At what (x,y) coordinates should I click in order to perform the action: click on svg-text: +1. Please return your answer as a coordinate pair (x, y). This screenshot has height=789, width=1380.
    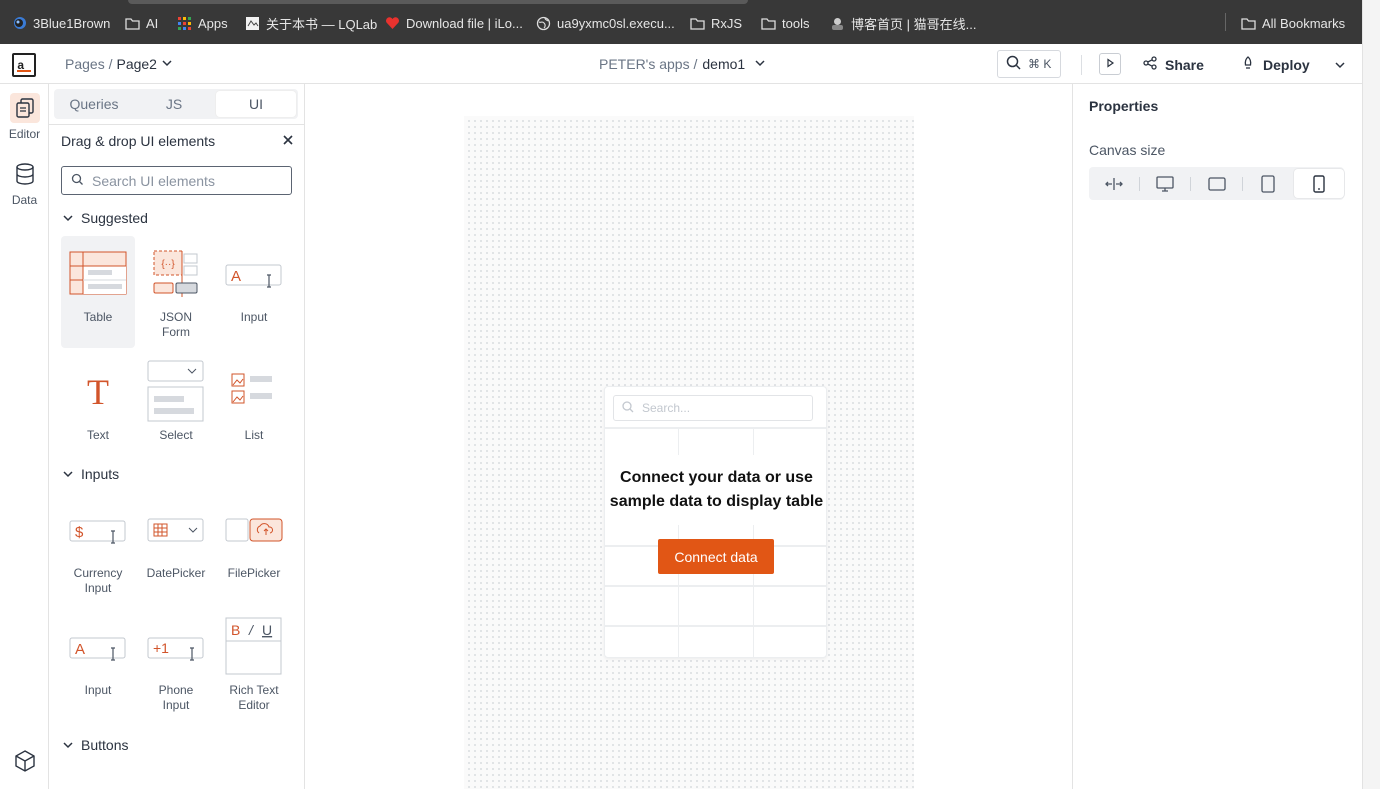
    Looking at the image, I should click on (161, 648).